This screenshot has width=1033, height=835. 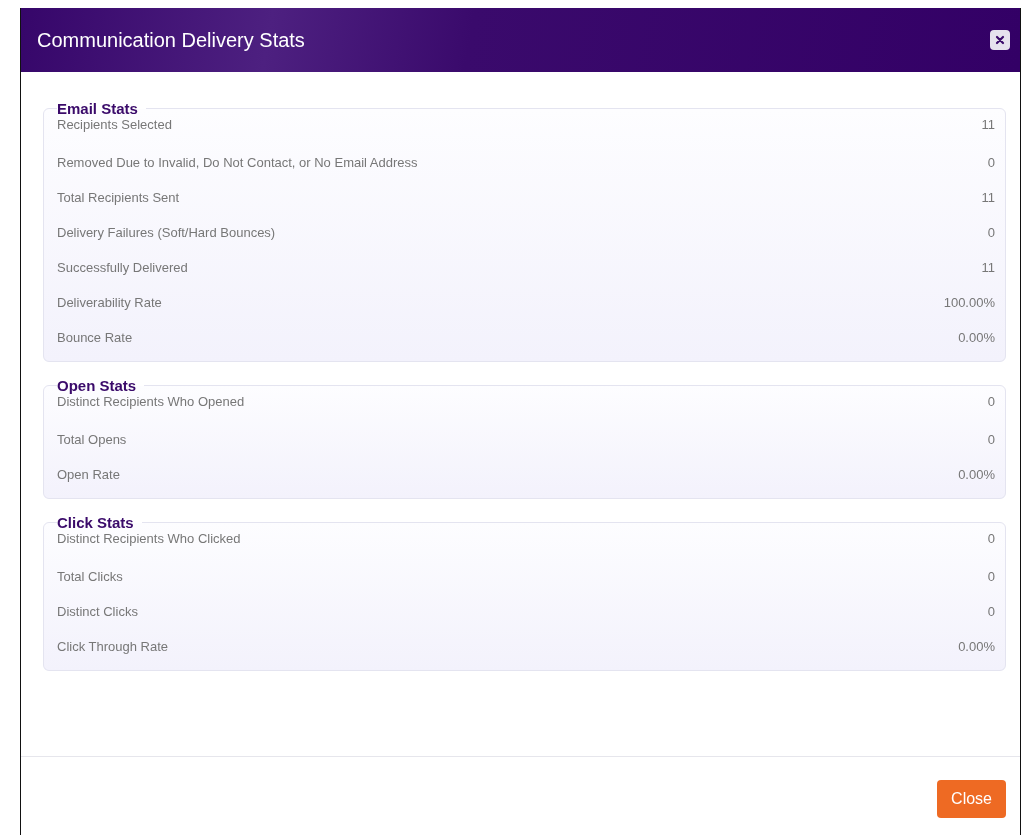 What do you see at coordinates (97, 385) in the screenshot?
I see `section-title: Open Stats` at bounding box center [97, 385].